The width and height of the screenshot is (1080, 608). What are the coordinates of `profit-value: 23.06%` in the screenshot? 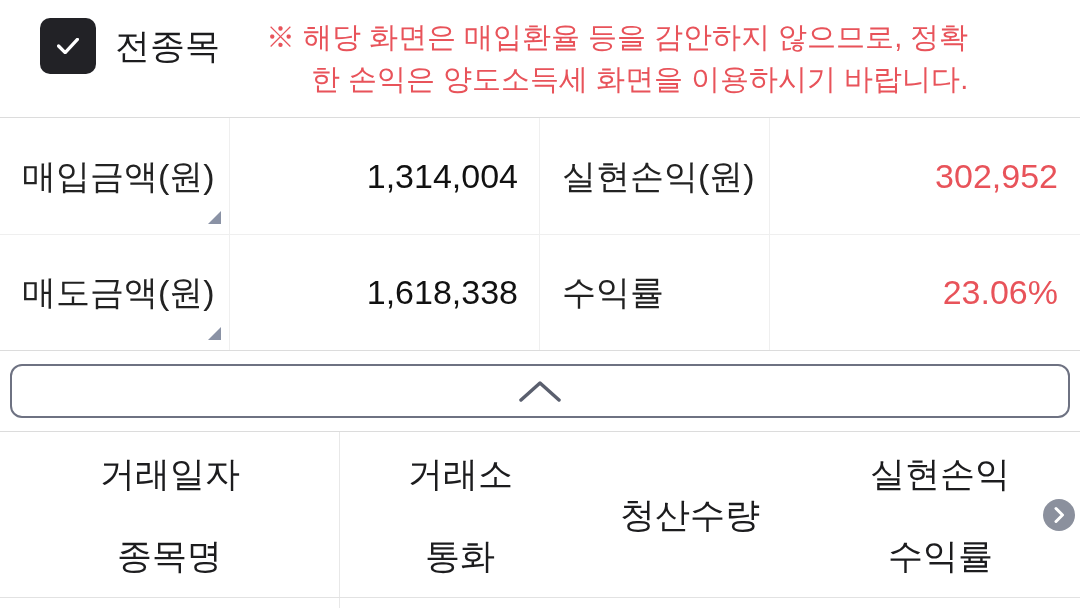 It's located at (925, 292).